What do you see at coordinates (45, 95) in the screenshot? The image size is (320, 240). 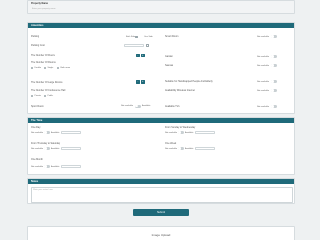 I see `hall-public-radio` at bounding box center [45, 95].